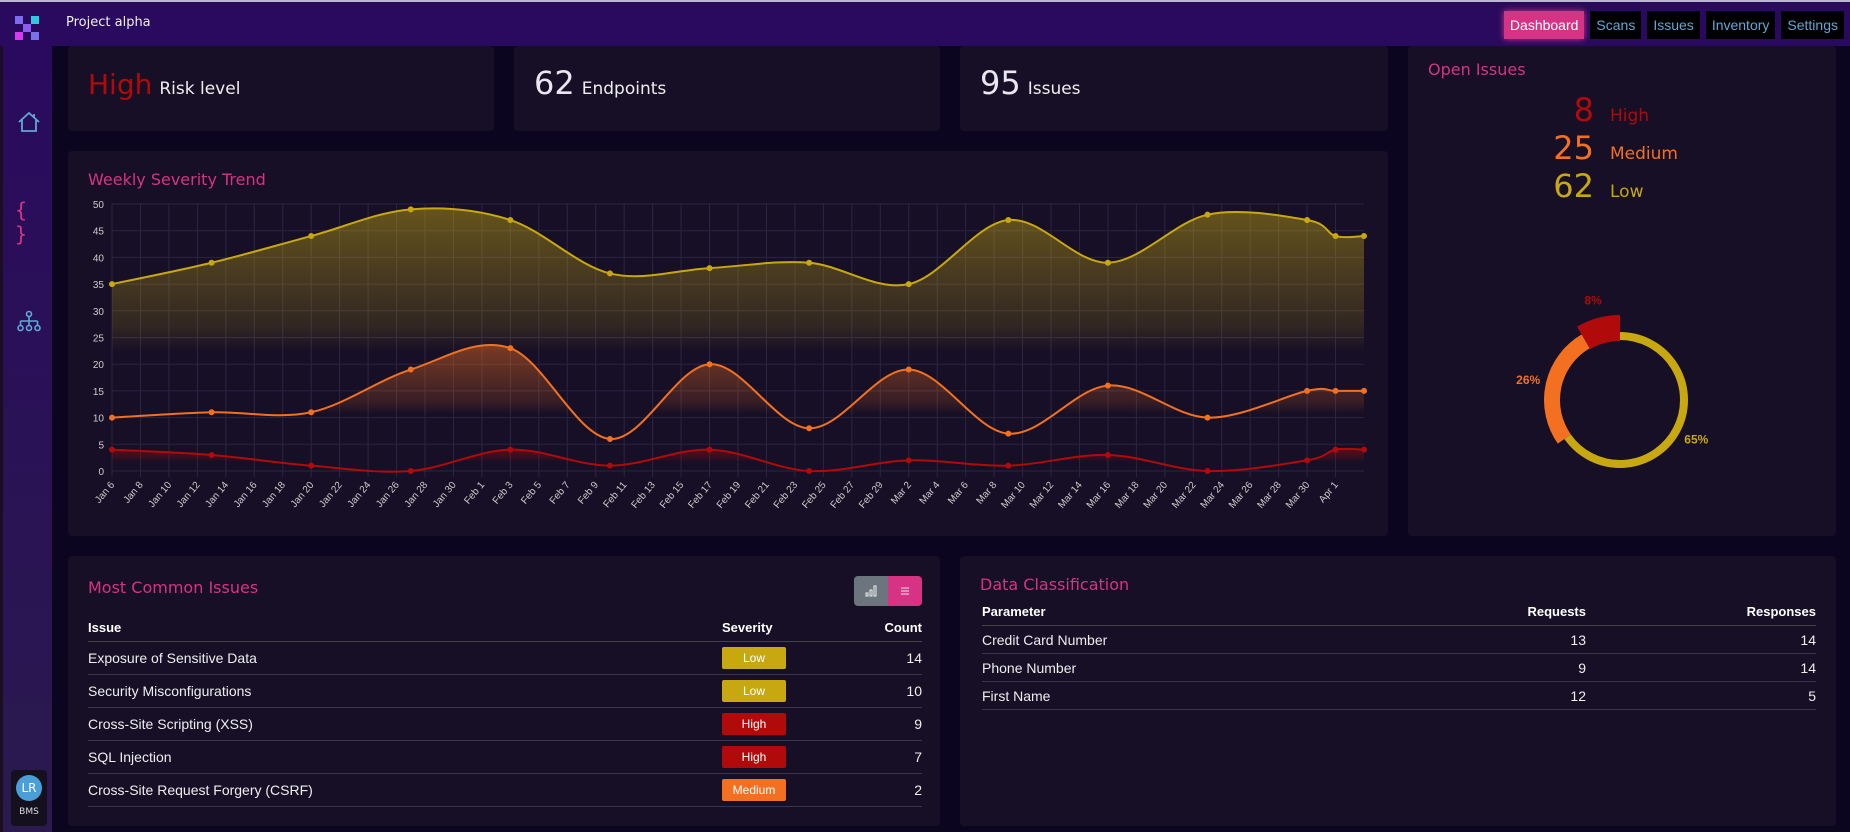 This screenshot has width=1850, height=832. Describe the element at coordinates (29, 122) in the screenshot. I see `sidebar-item-home` at that location.